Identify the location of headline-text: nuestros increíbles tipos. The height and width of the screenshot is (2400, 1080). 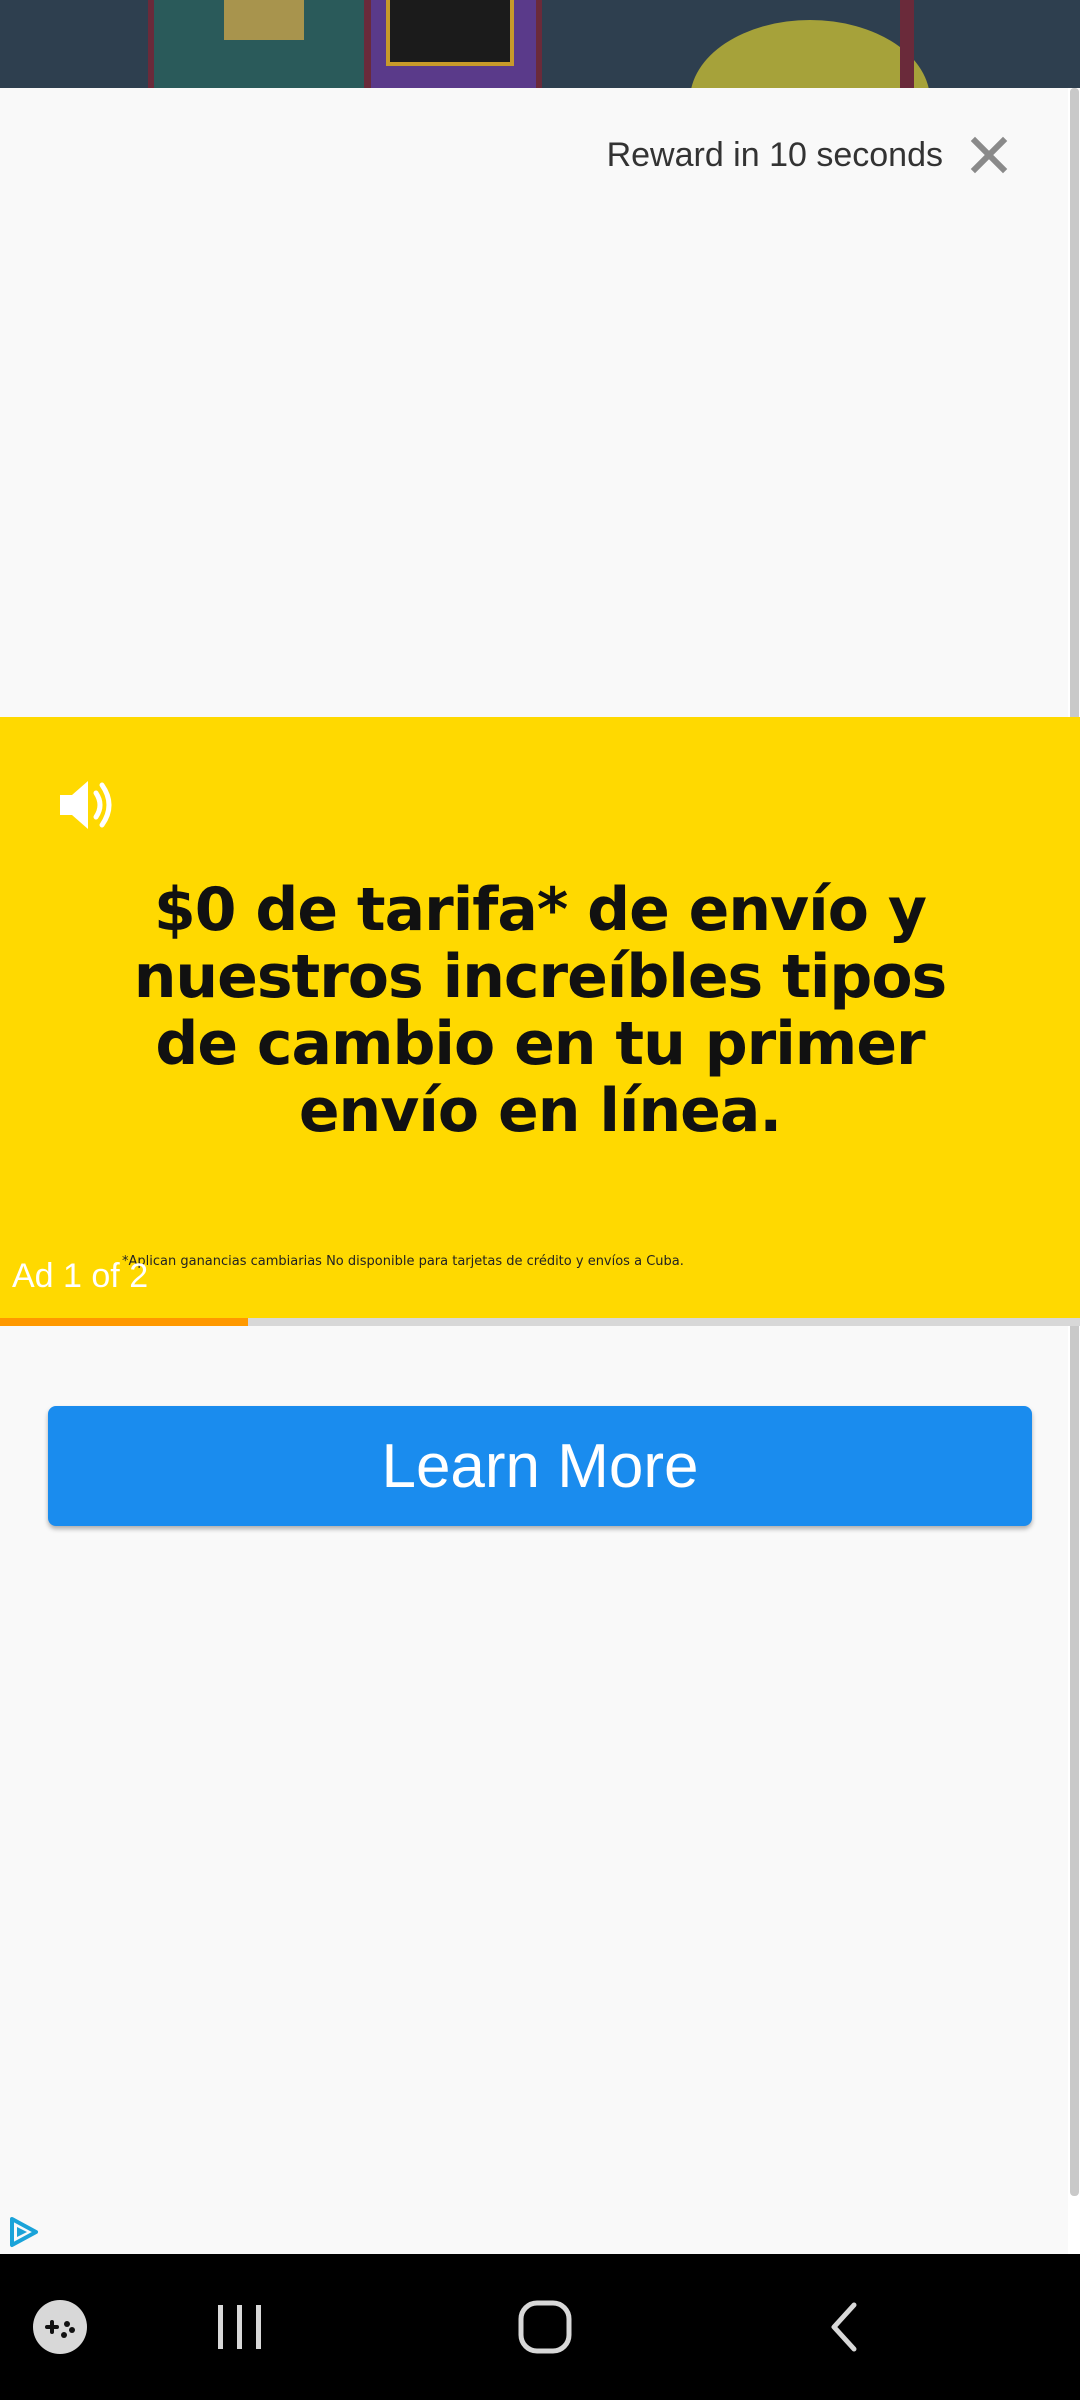
(540, 977).